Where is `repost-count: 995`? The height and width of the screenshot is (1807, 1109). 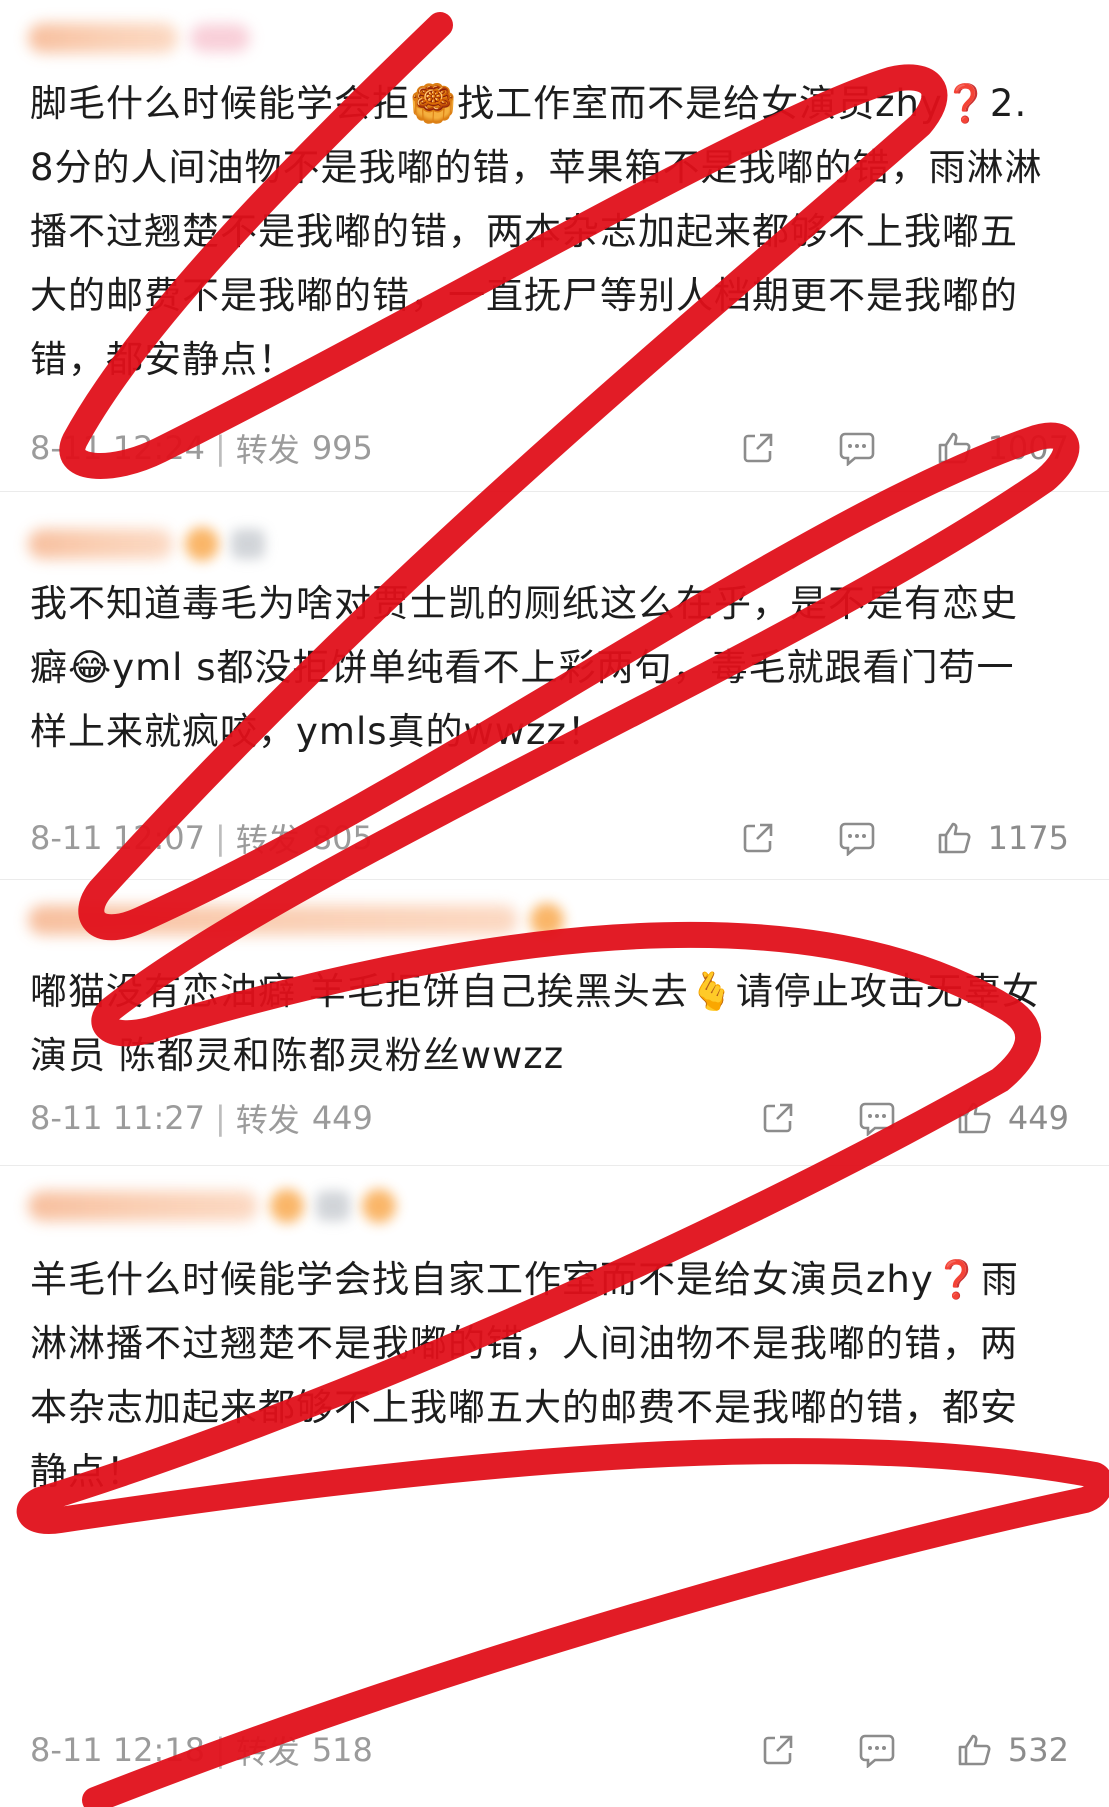 repost-count: 995 is located at coordinates (342, 448).